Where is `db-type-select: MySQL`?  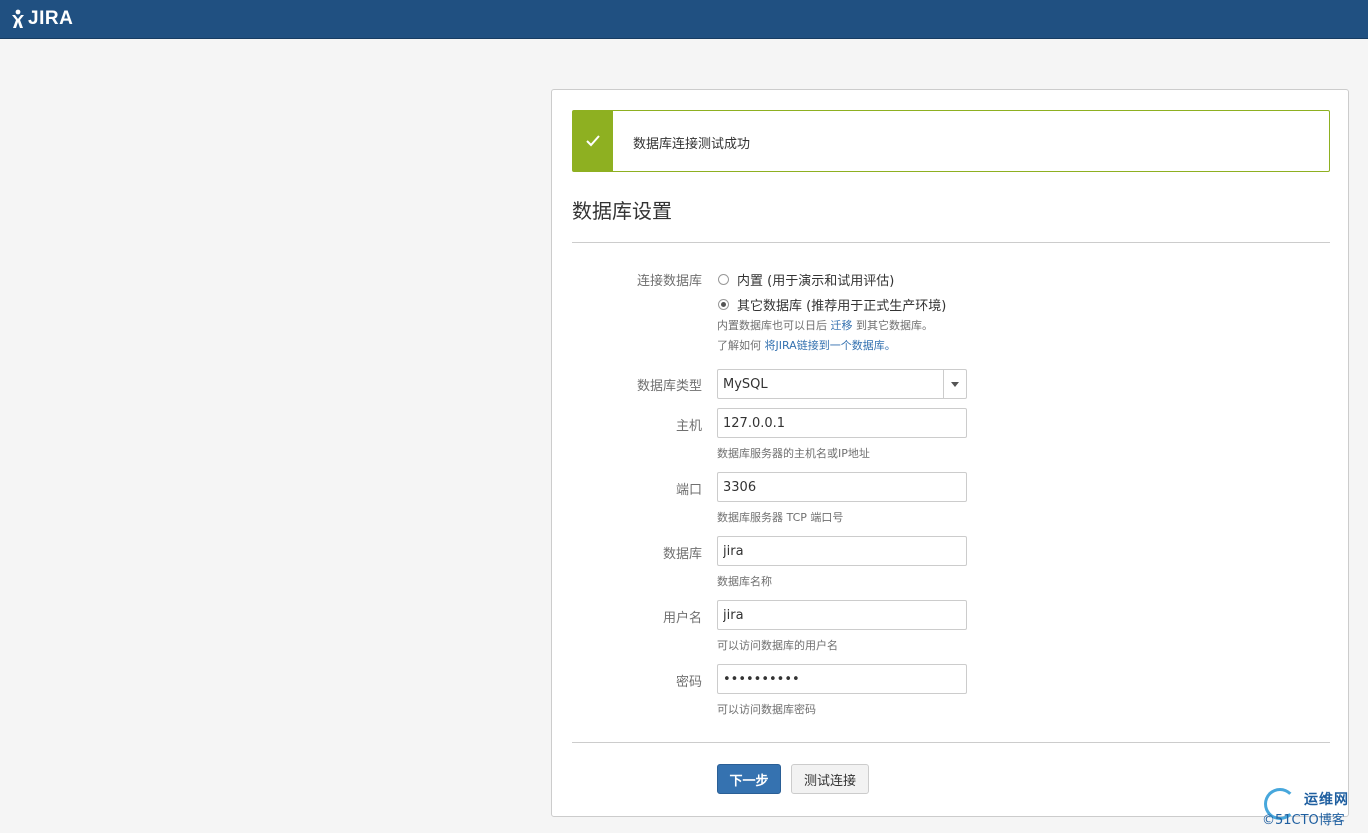
db-type-select: MySQL is located at coordinates (842, 384).